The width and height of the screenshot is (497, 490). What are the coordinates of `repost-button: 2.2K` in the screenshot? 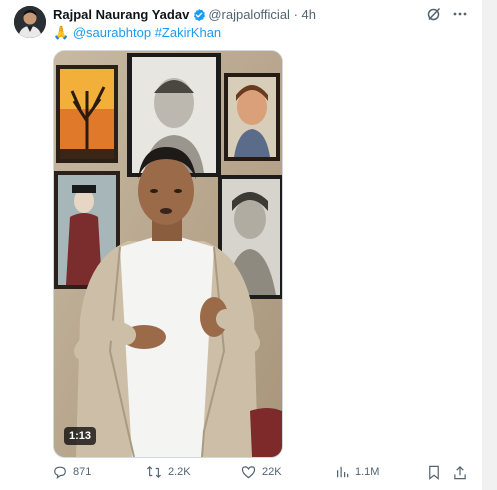 It's located at (168, 472).